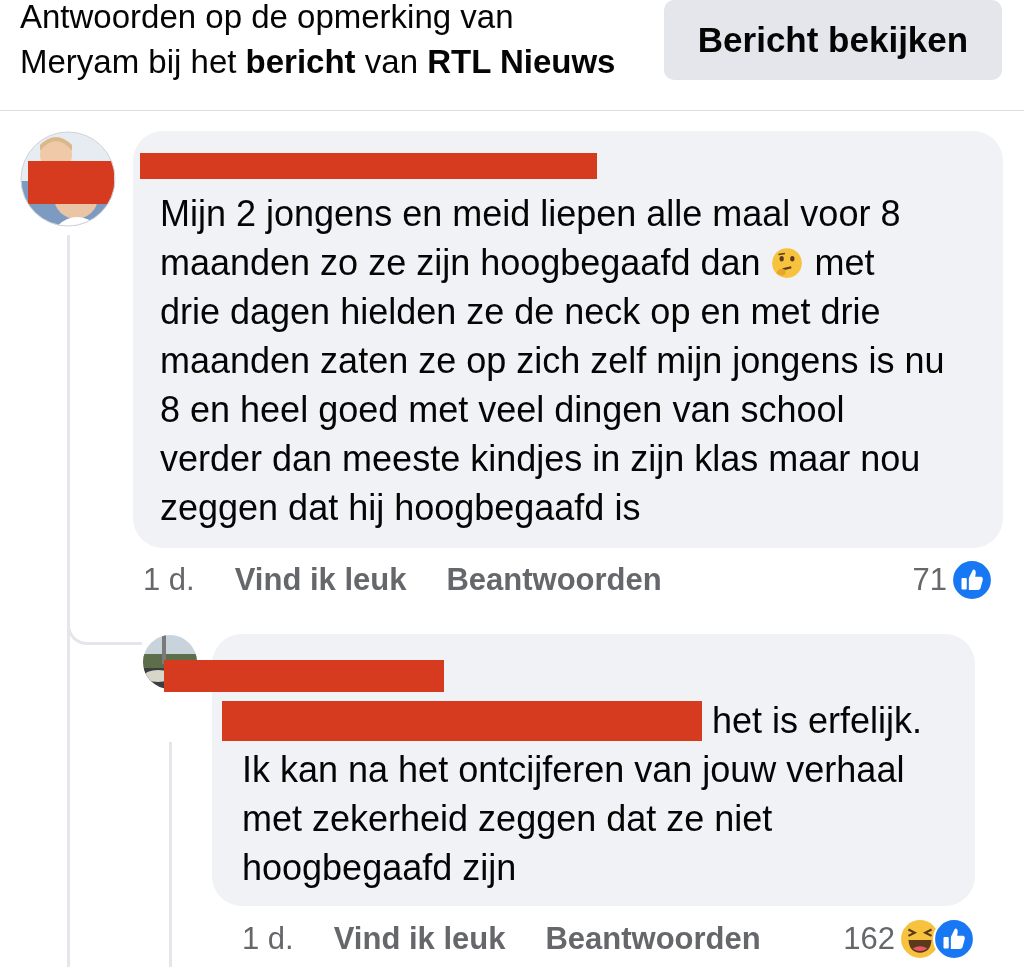 The width and height of the screenshot is (1024, 967). I want to click on comment-text: 8 en heel goed met veel dingen van school, so click(502, 410).